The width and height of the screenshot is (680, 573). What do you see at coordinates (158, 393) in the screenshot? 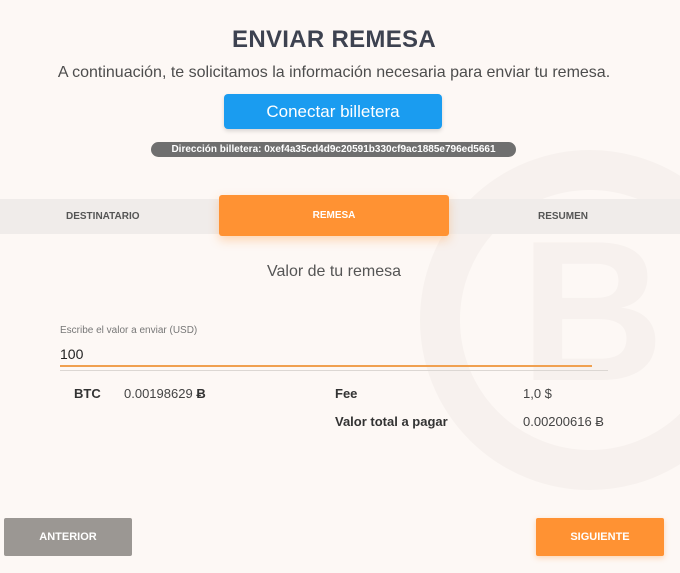
I see `btc-amount: 0.00198629` at bounding box center [158, 393].